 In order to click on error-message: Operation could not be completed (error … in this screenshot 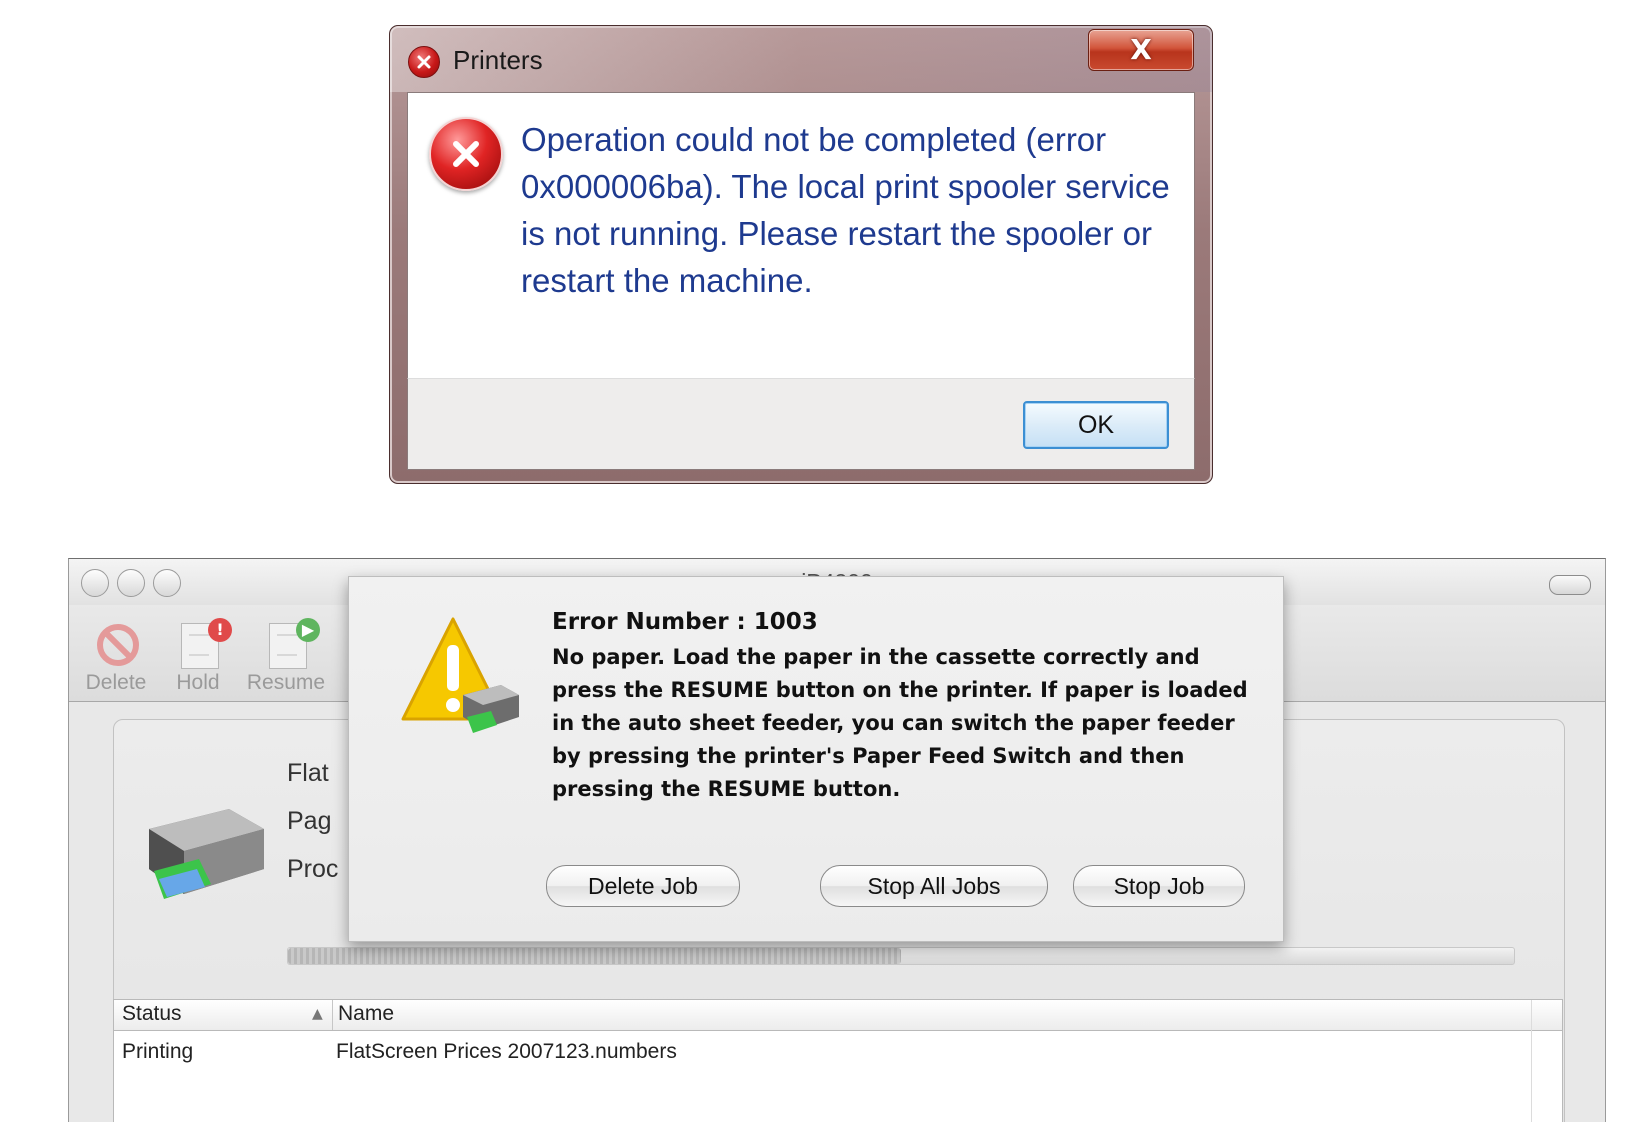, I will do `click(845, 210)`.